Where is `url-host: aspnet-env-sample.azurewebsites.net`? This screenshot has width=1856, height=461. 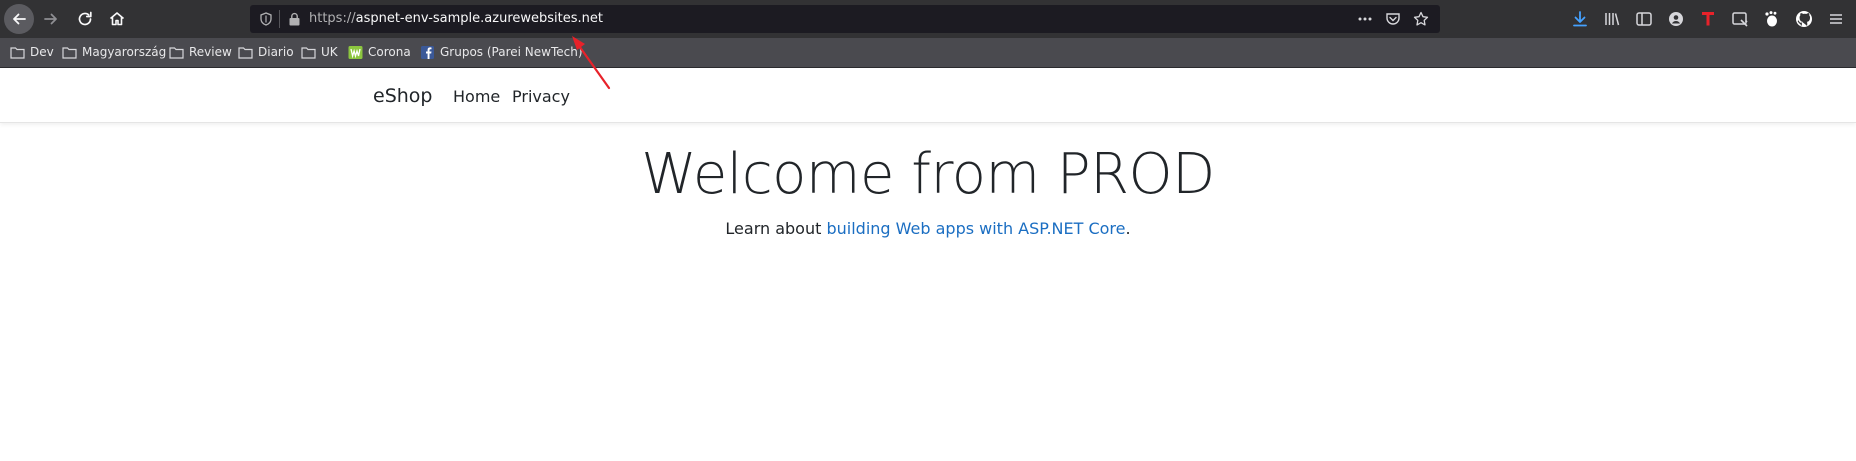
url-host: aspnet-env-sample.azurewebsites.net is located at coordinates (479, 18).